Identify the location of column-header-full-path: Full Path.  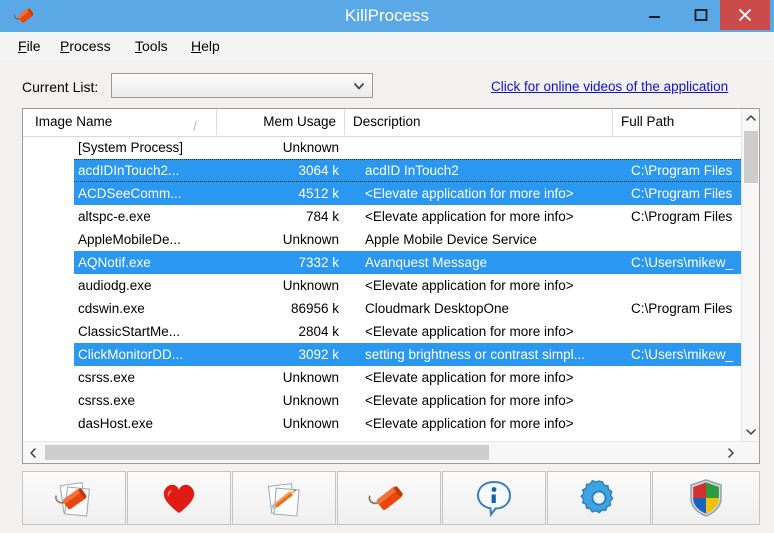
(677, 122).